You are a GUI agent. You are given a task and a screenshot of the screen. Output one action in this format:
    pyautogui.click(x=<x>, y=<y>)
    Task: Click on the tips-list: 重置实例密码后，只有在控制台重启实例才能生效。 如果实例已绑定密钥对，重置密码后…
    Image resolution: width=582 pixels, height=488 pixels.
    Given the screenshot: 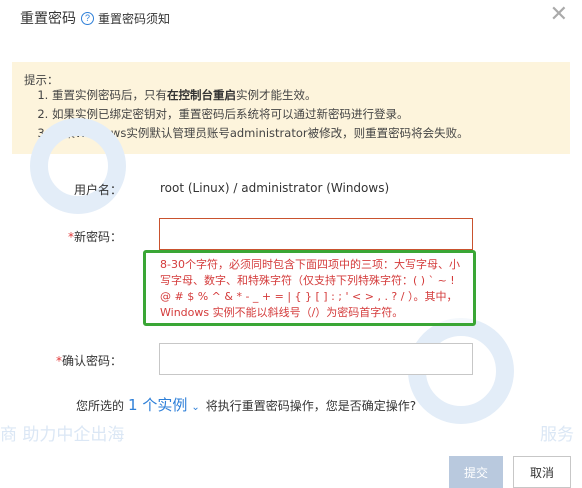 What is the action you would take?
    pyautogui.click(x=252, y=114)
    